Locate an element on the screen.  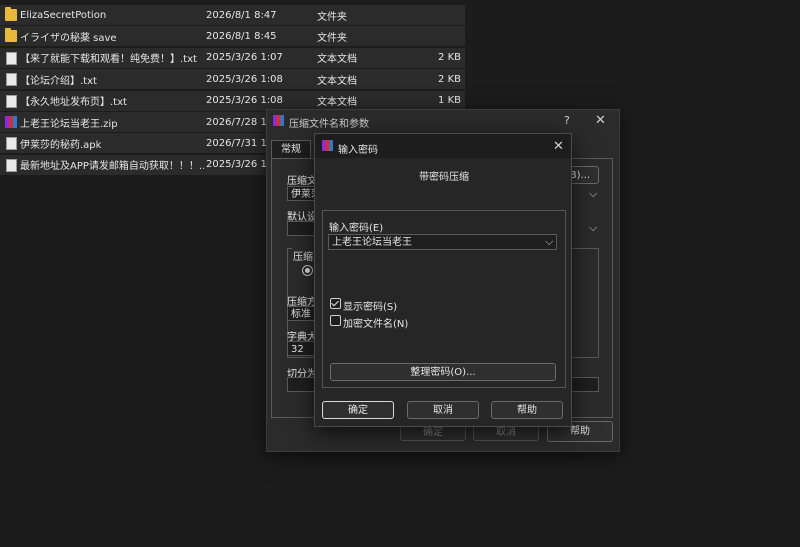
file-date: 2026/8/1 8:45 is located at coordinates (241, 36).